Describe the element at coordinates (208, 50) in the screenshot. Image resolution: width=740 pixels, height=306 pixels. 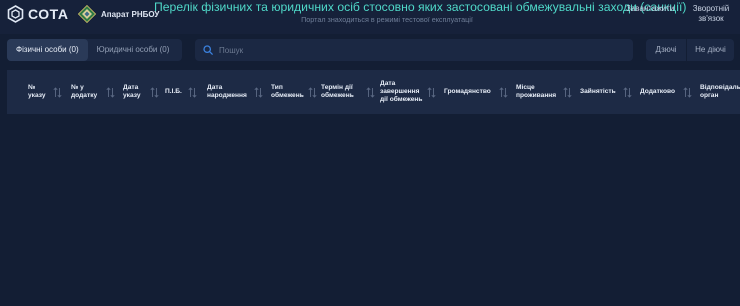
I see `search-icon` at that location.